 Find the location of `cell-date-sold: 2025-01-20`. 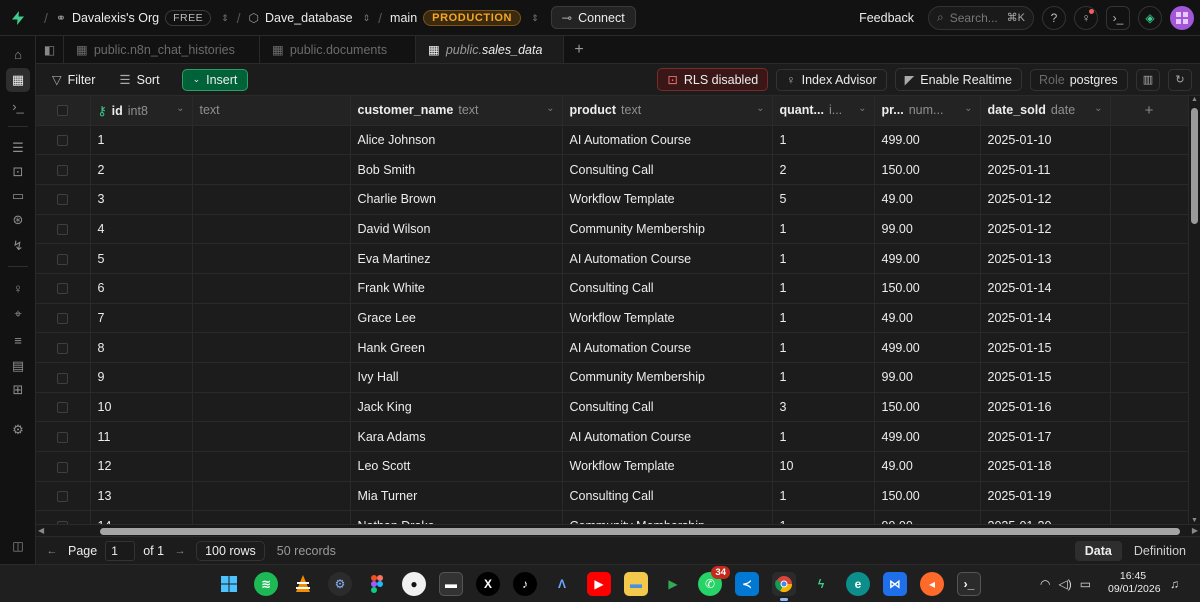

cell-date-sold: 2025-01-20 is located at coordinates (1045, 517).